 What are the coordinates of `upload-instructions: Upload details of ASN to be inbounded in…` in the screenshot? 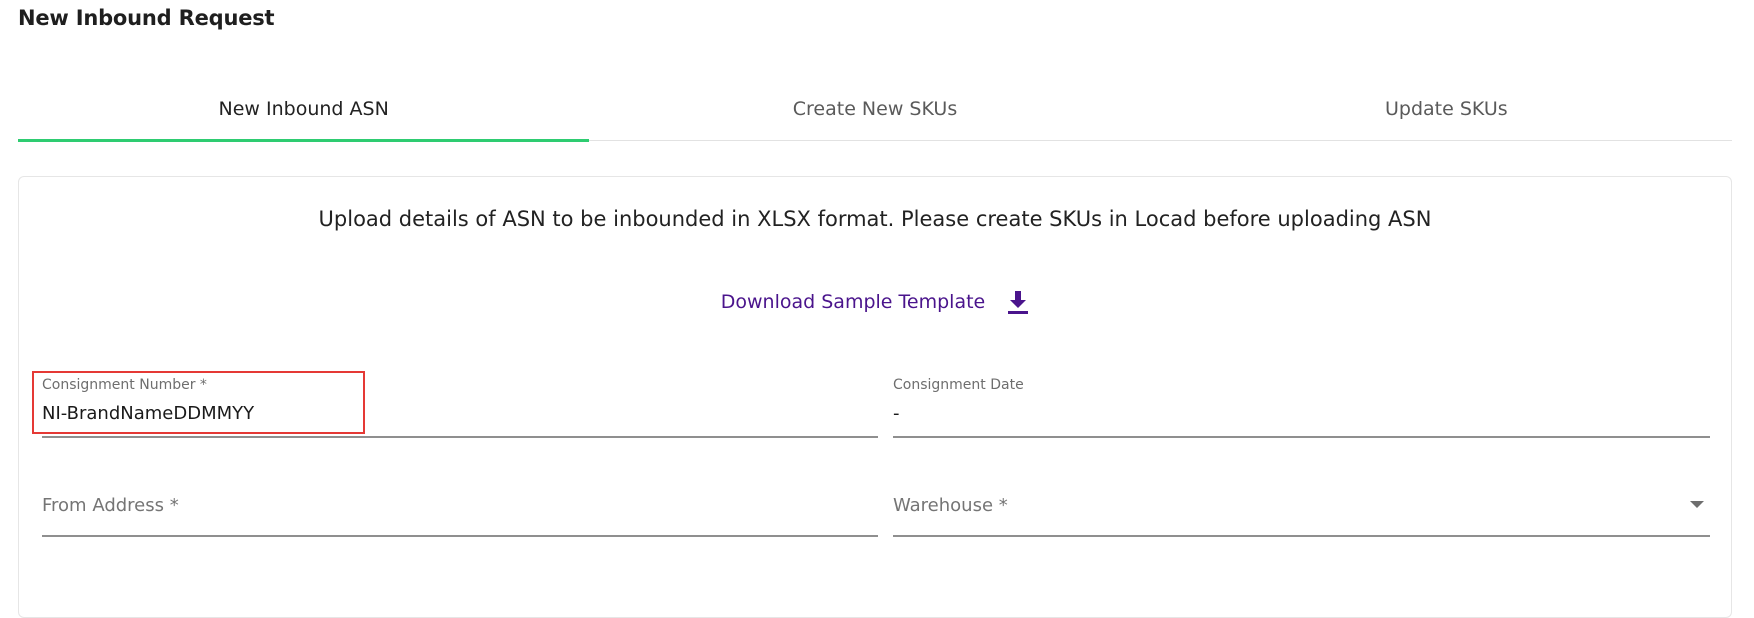 It's located at (875, 219).